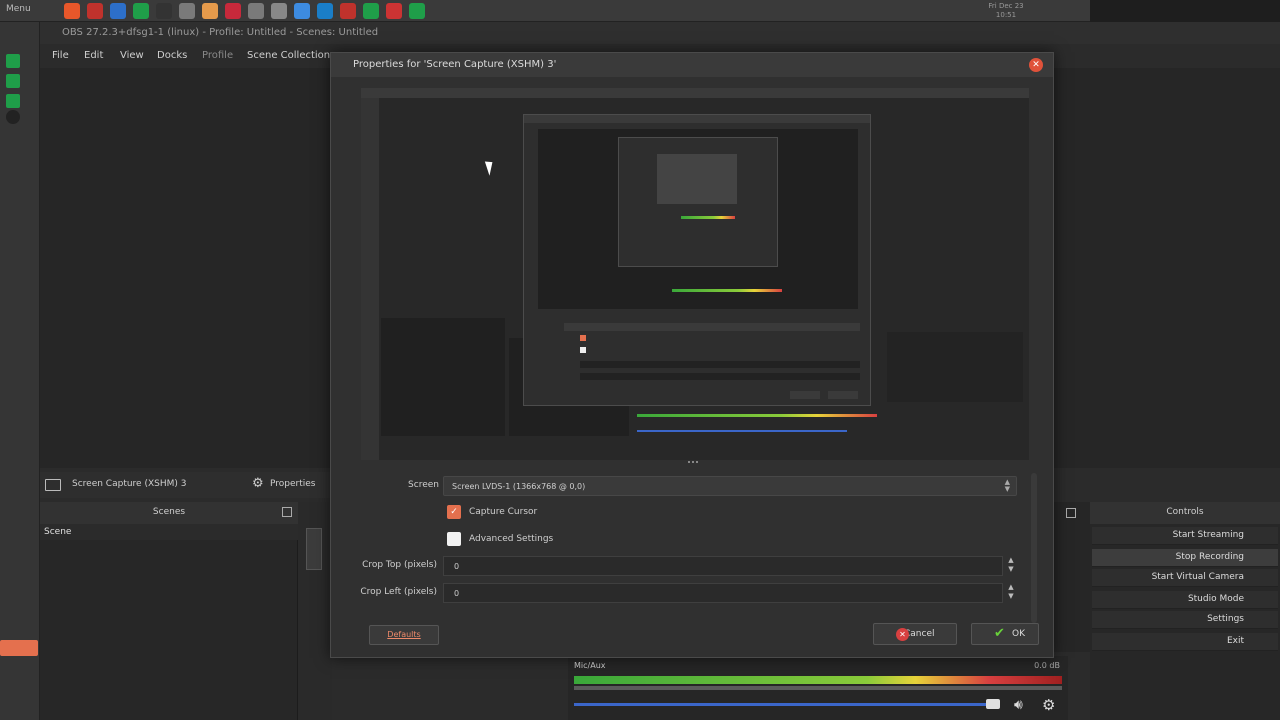 The height and width of the screenshot is (720, 1280). What do you see at coordinates (293, 484) in the screenshot?
I see `properties-button-label: Properties` at bounding box center [293, 484].